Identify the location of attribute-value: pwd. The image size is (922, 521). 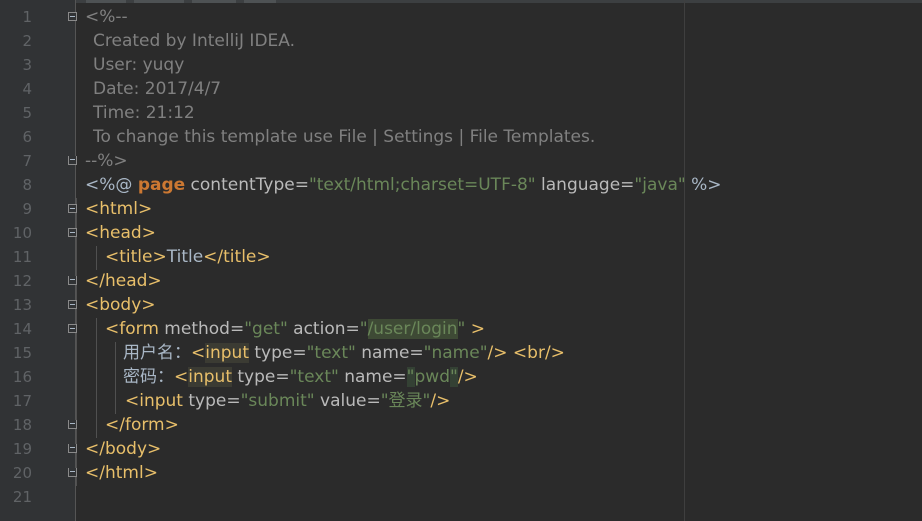
(432, 377).